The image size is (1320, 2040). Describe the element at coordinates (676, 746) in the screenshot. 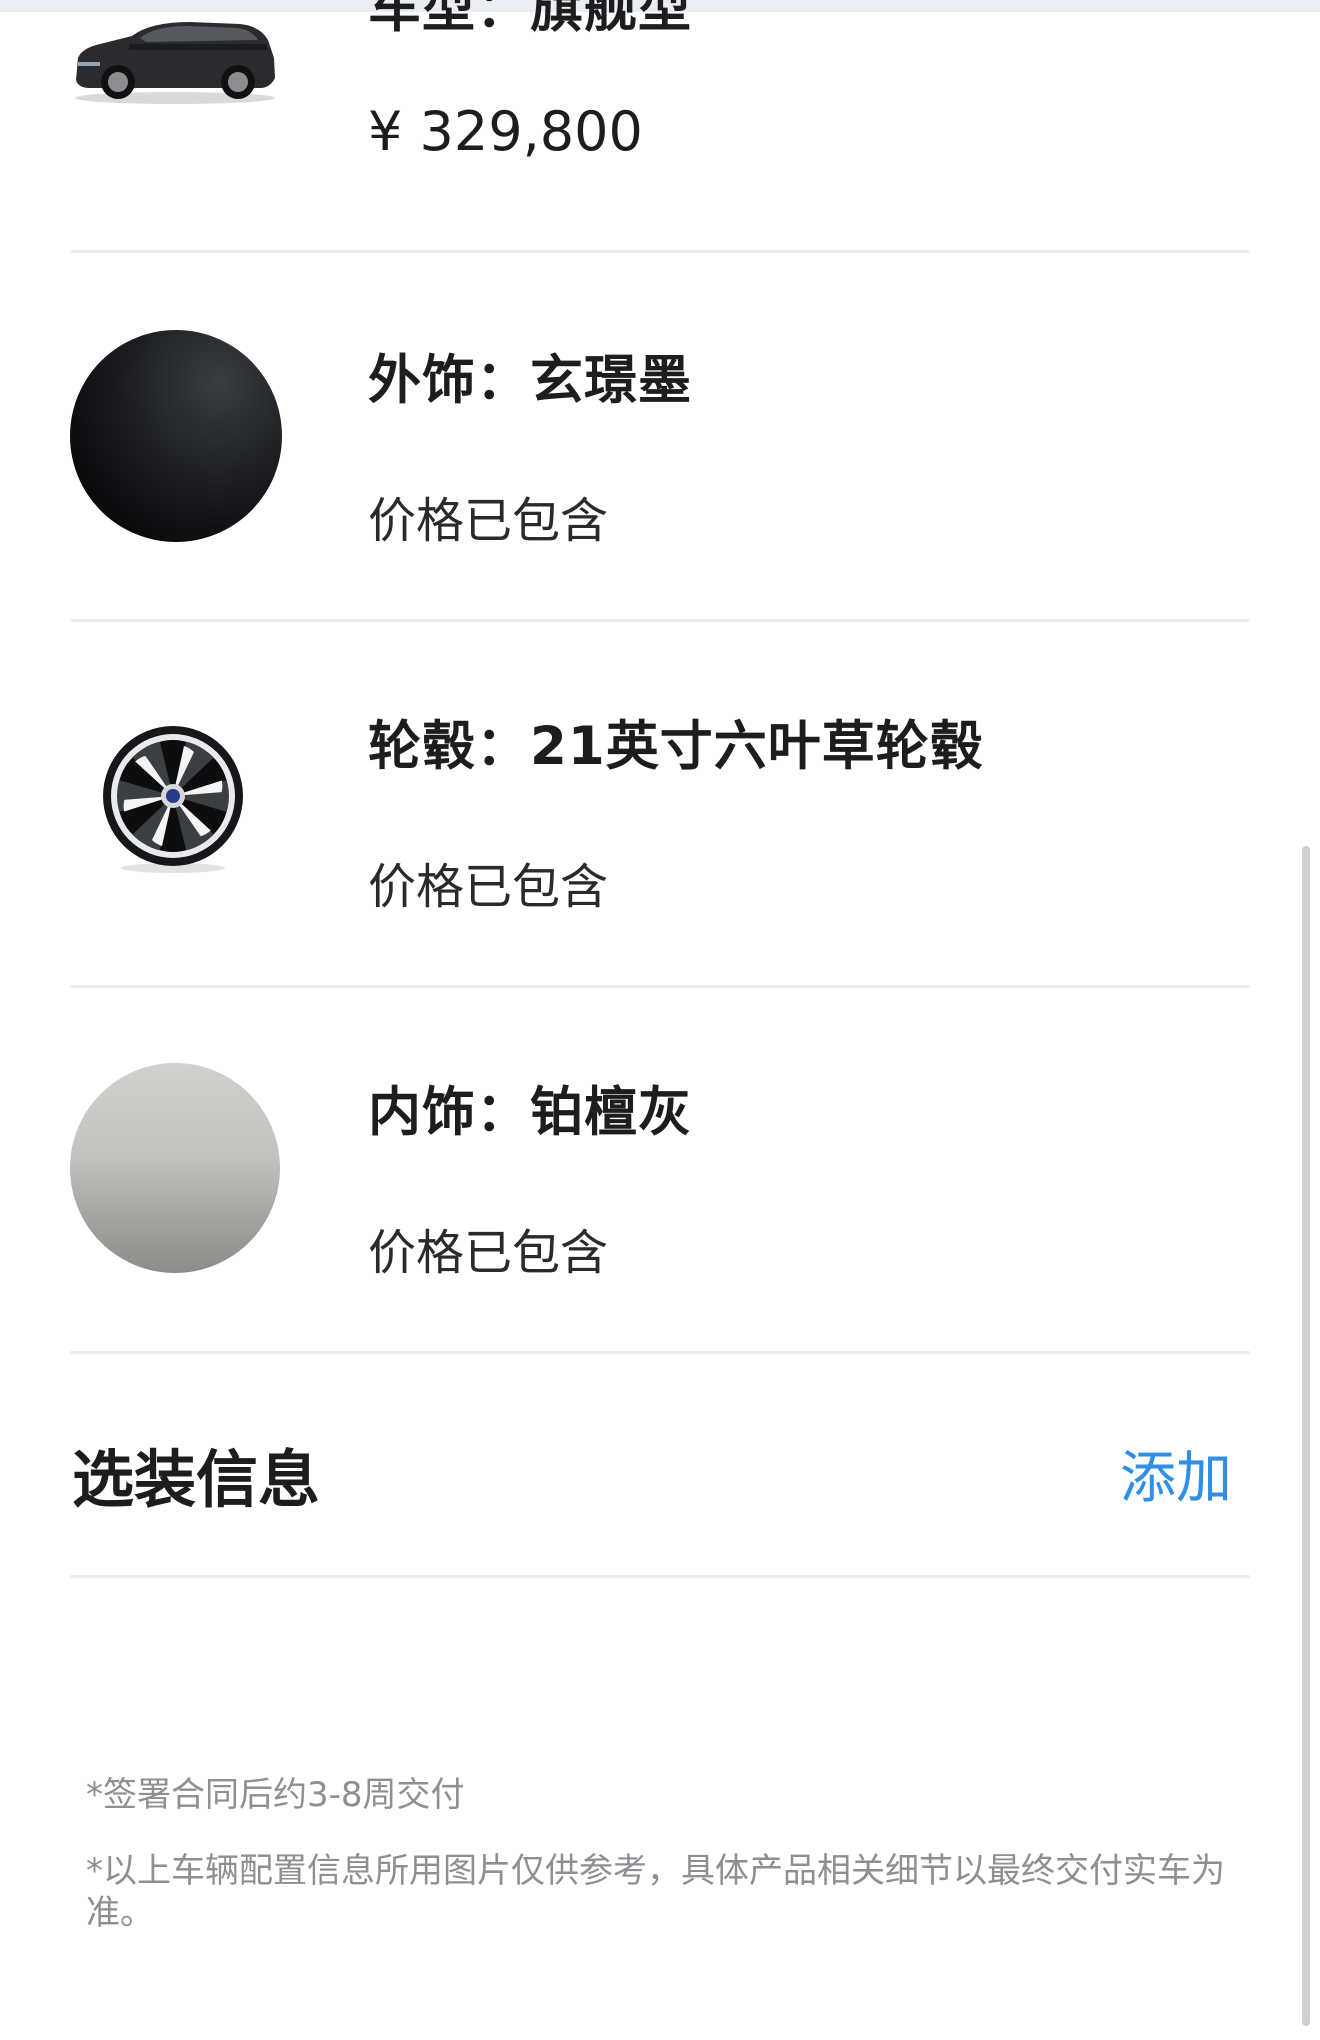

I see `wheel-title: 轮毂：21英寸六叶草轮毂` at that location.